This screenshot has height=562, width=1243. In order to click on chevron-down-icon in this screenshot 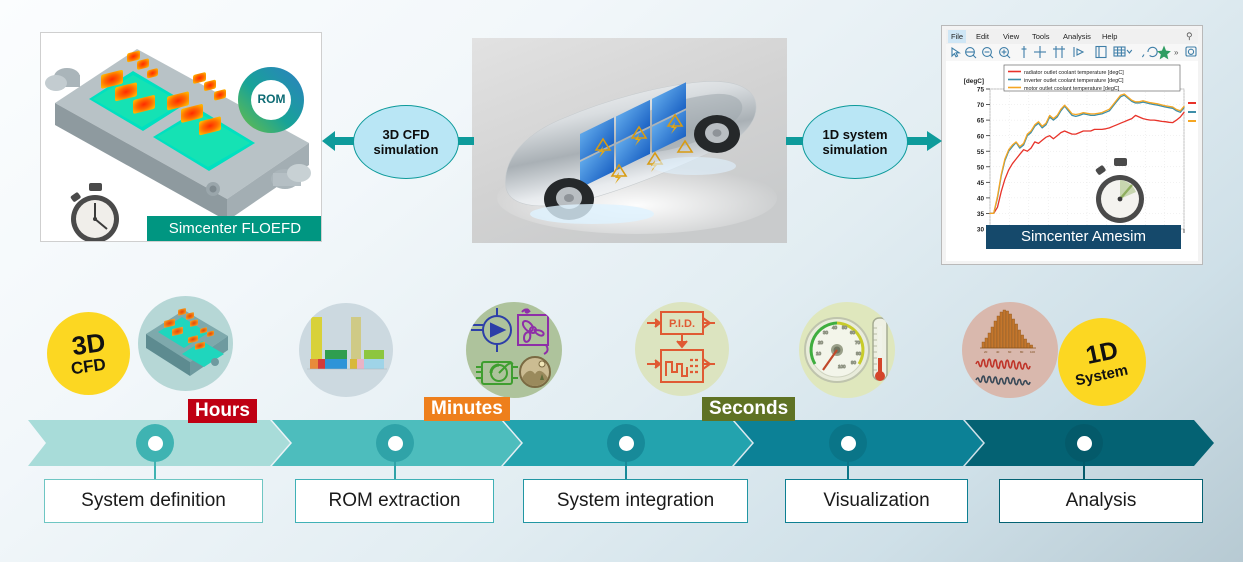, I will do `click(1129, 51)`.